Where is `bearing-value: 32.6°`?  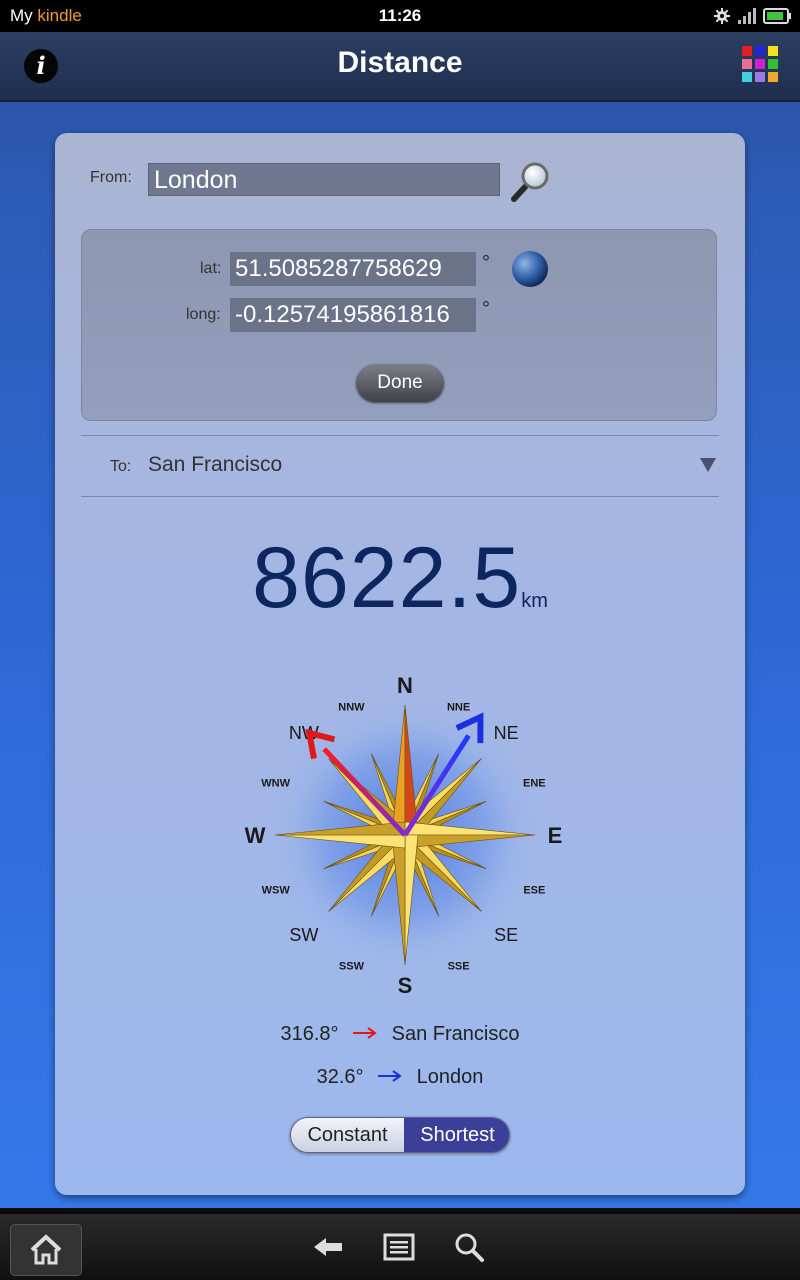
bearing-value: 32.6° is located at coordinates (340, 1077).